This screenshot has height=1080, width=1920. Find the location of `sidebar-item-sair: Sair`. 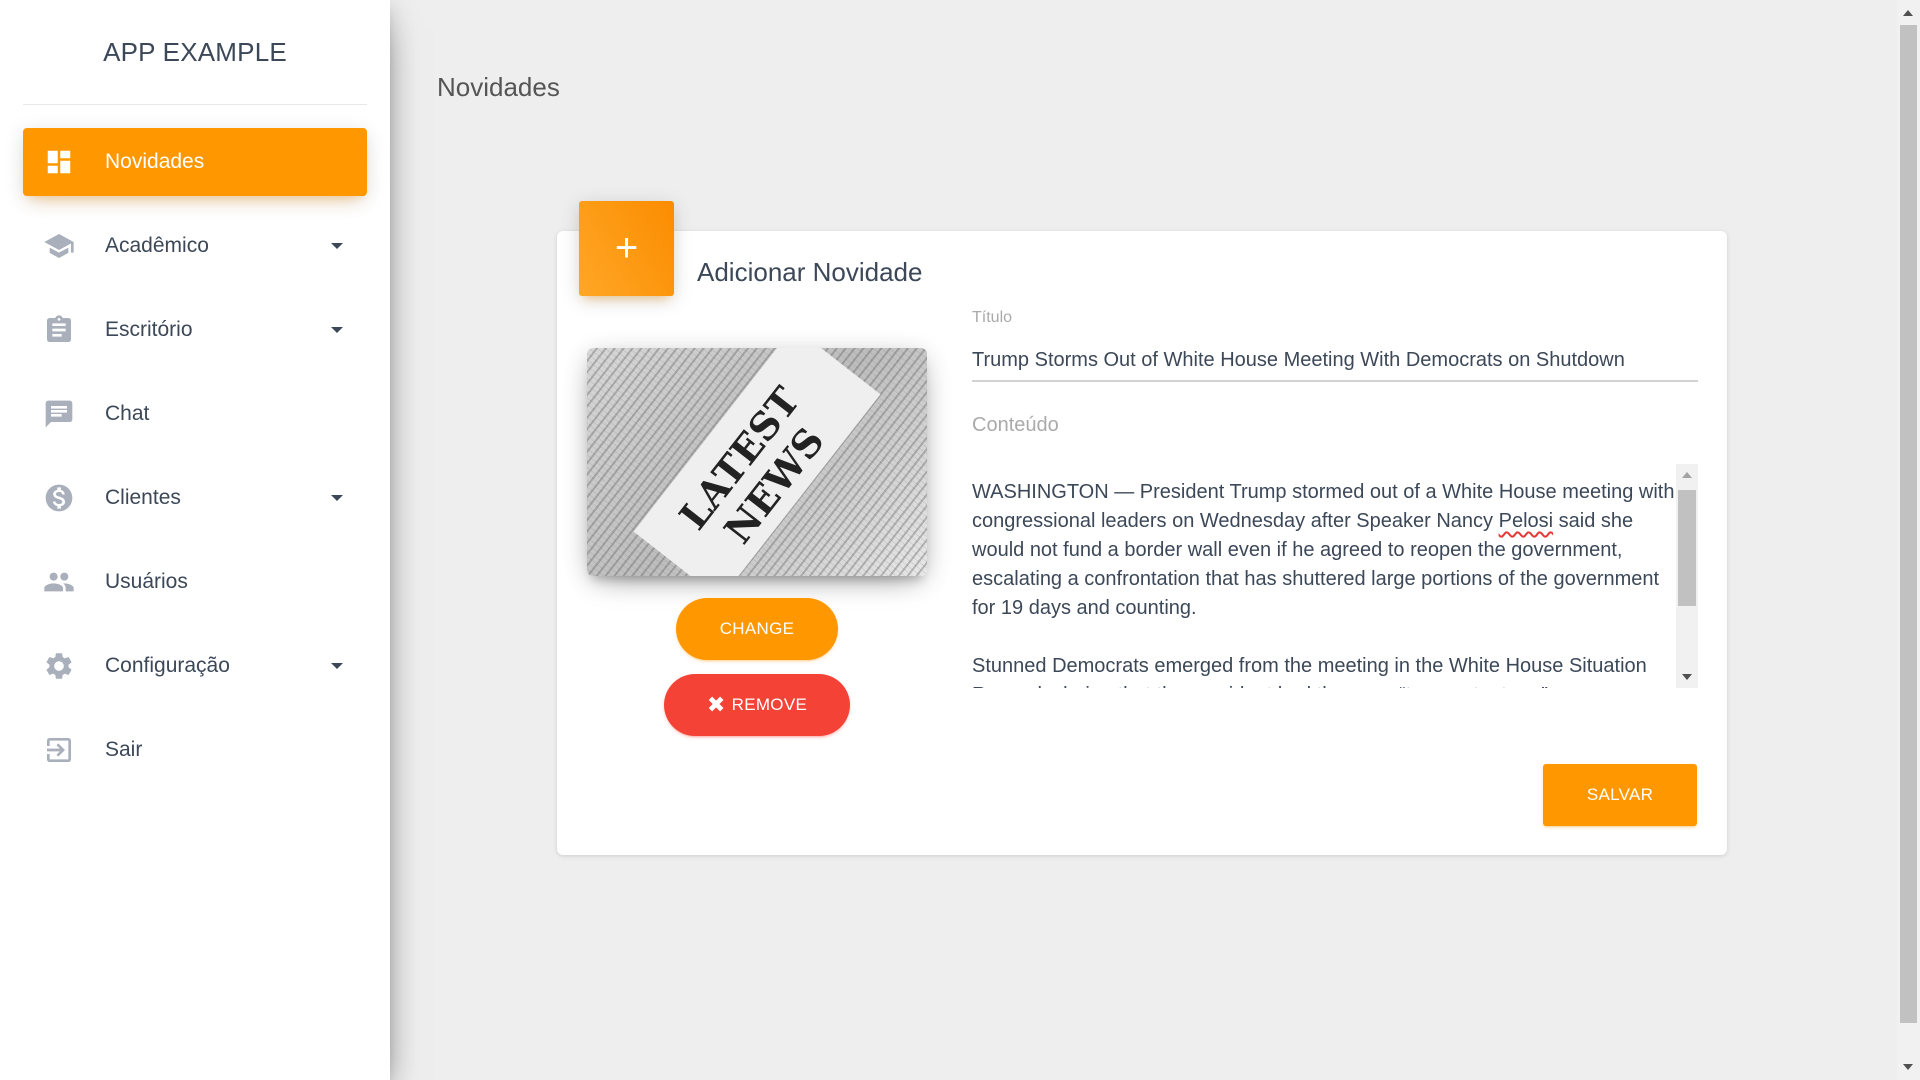

sidebar-item-sair: Sair is located at coordinates (195, 750).